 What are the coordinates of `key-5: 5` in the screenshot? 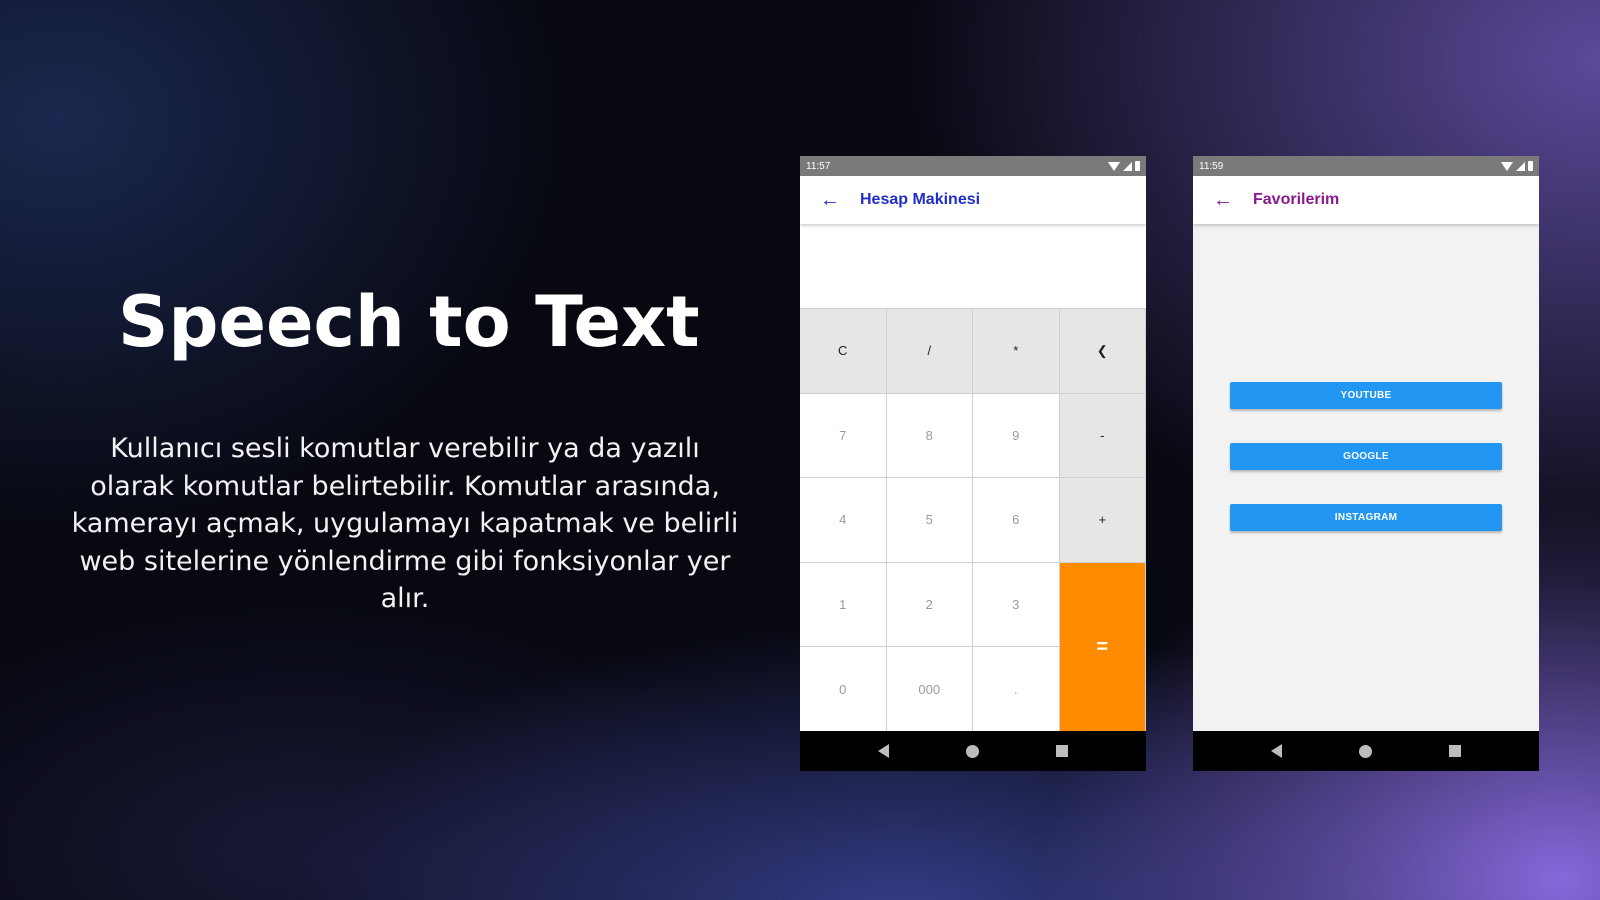 It's located at (929, 520).